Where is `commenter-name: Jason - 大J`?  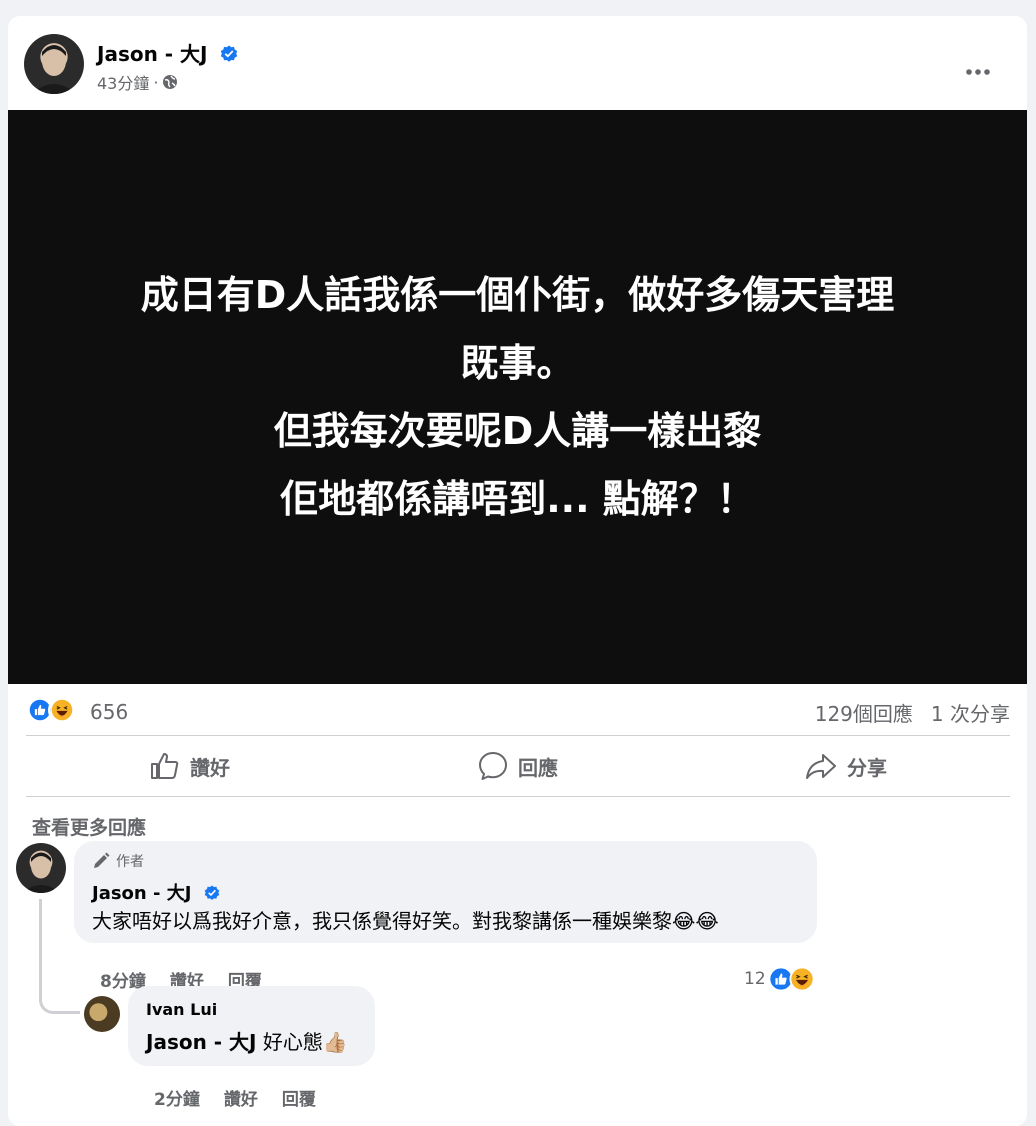
commenter-name: Jason - 大J is located at coordinates (156, 892).